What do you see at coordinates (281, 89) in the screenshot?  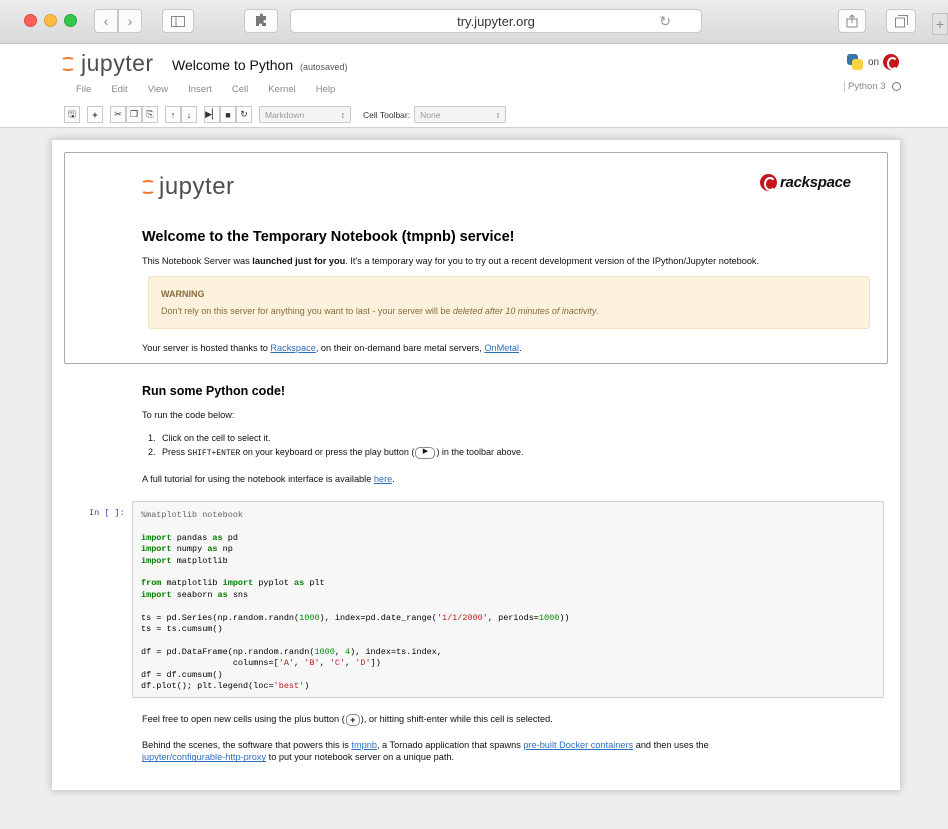 I see `menu-kernel: Kernel` at bounding box center [281, 89].